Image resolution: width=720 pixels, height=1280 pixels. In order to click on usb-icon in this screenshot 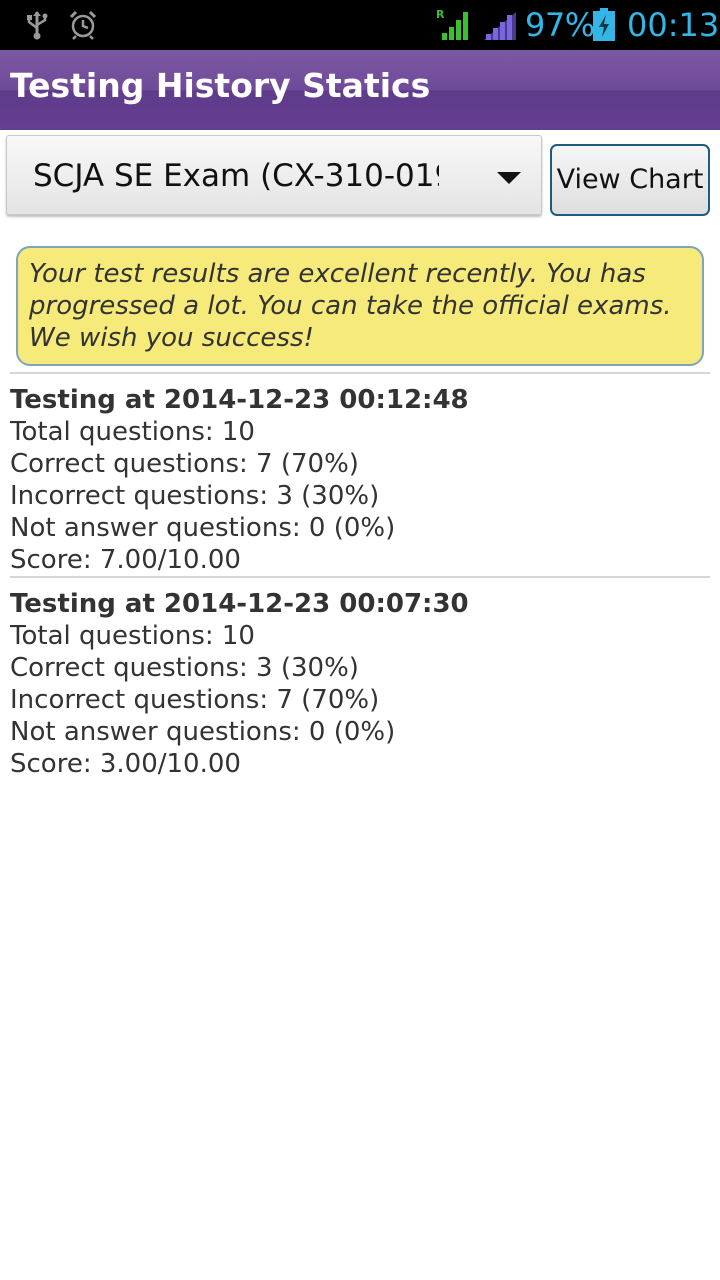, I will do `click(37, 25)`.